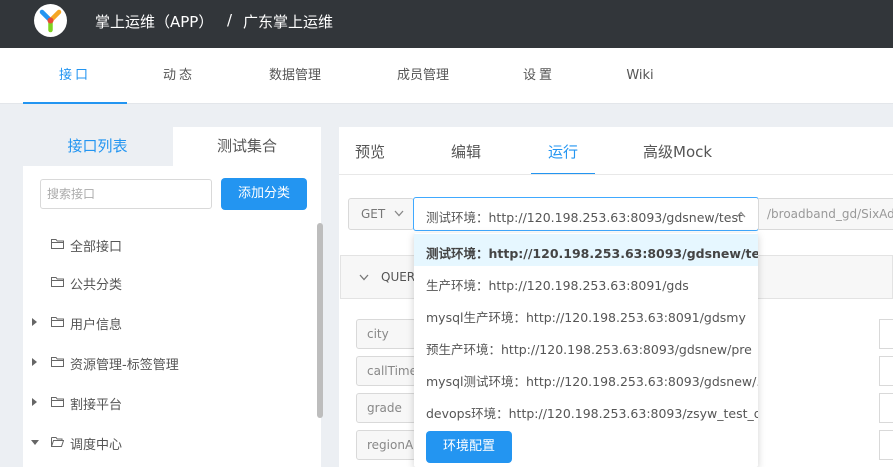 The image size is (893, 467). Describe the element at coordinates (96, 247) in the screenshot. I see `tree-item-label: 全部接口` at that location.